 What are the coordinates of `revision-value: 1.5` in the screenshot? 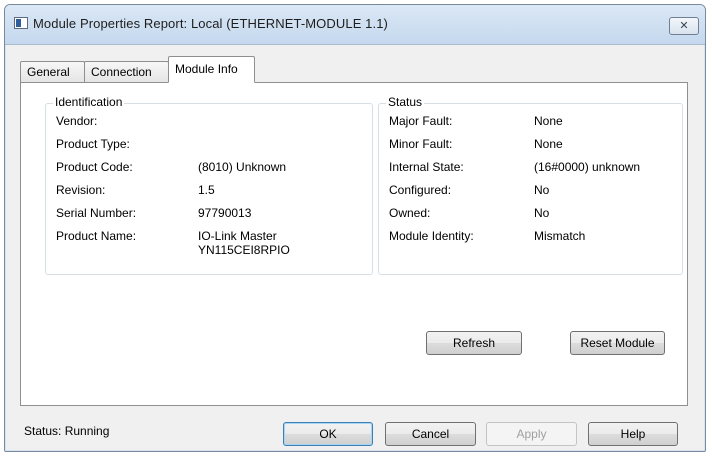 It's located at (206, 190).